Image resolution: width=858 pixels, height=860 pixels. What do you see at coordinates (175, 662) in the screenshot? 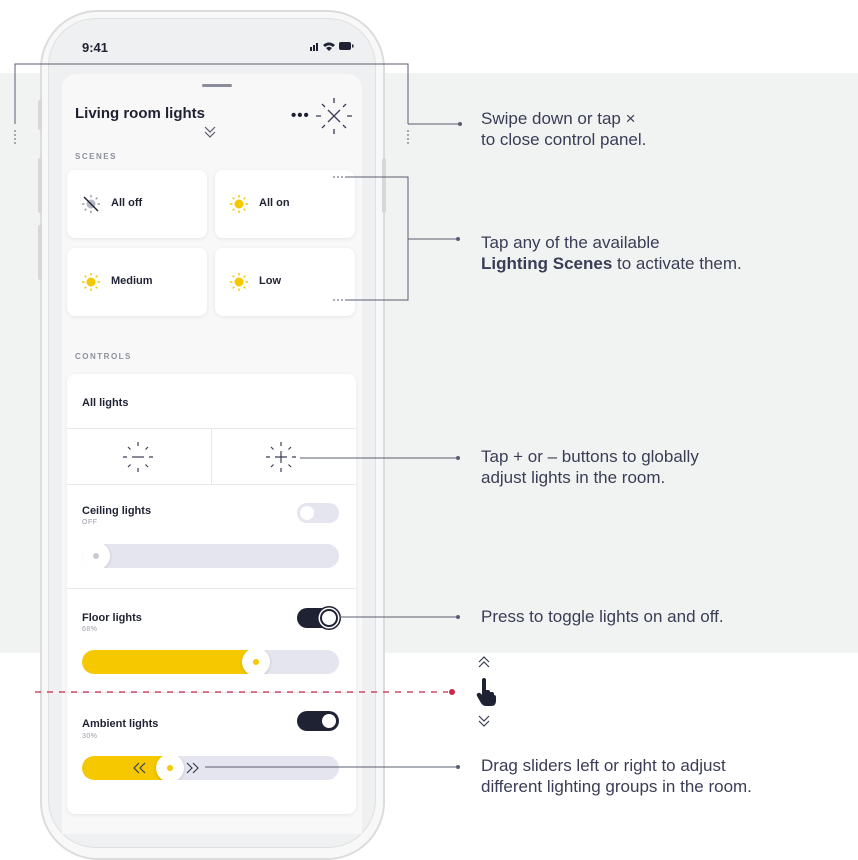
I see `slider-fill` at bounding box center [175, 662].